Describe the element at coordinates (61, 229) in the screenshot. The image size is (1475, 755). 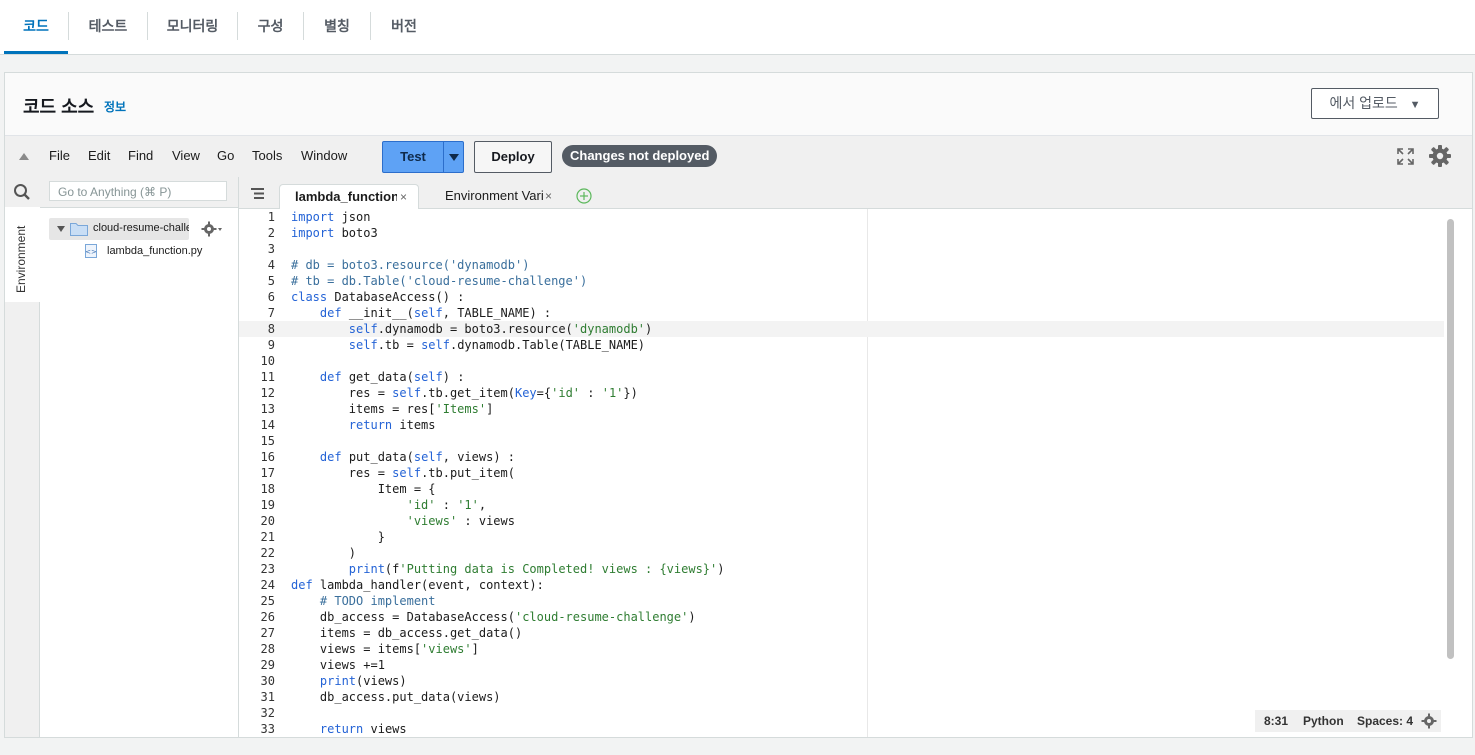
I see `caret-down-icon` at that location.